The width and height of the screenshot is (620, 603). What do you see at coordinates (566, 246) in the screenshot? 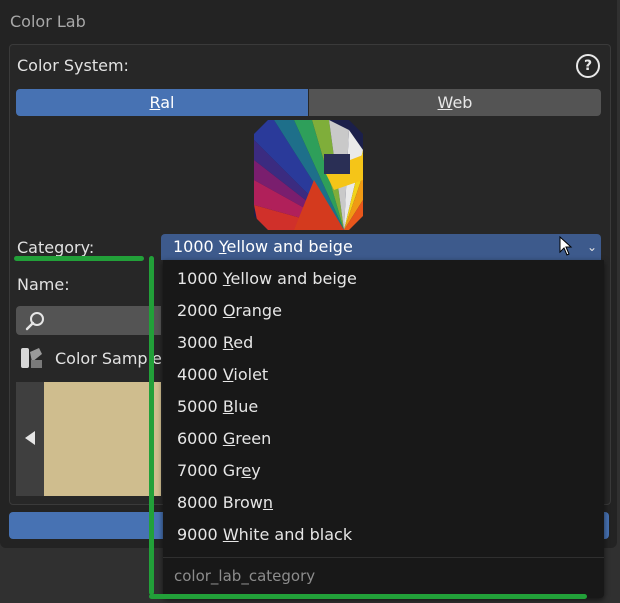
I see `mouse-cursor-icon` at bounding box center [566, 246].